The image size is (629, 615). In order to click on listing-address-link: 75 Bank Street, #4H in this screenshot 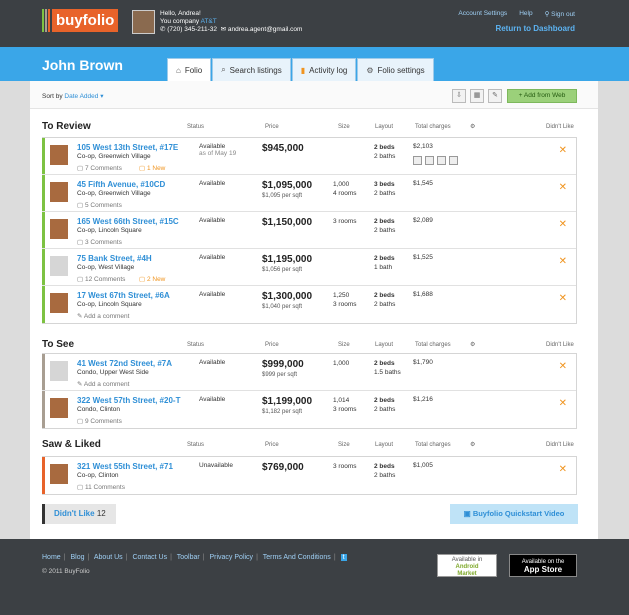, I will do `click(114, 258)`.